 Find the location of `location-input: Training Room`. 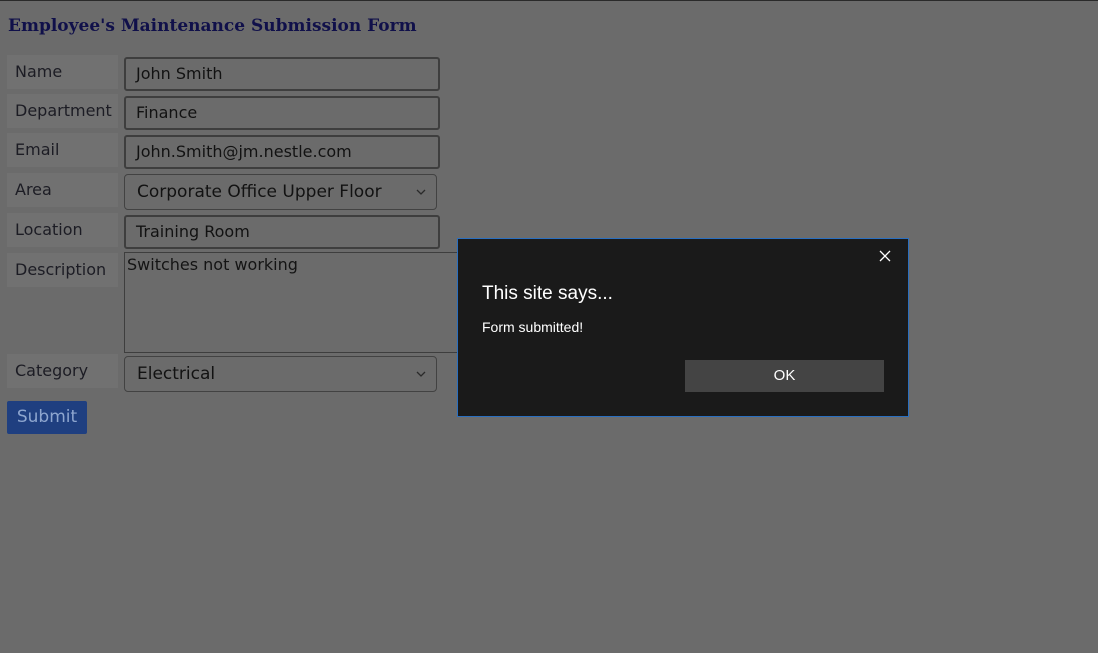

location-input: Training Room is located at coordinates (282, 232).